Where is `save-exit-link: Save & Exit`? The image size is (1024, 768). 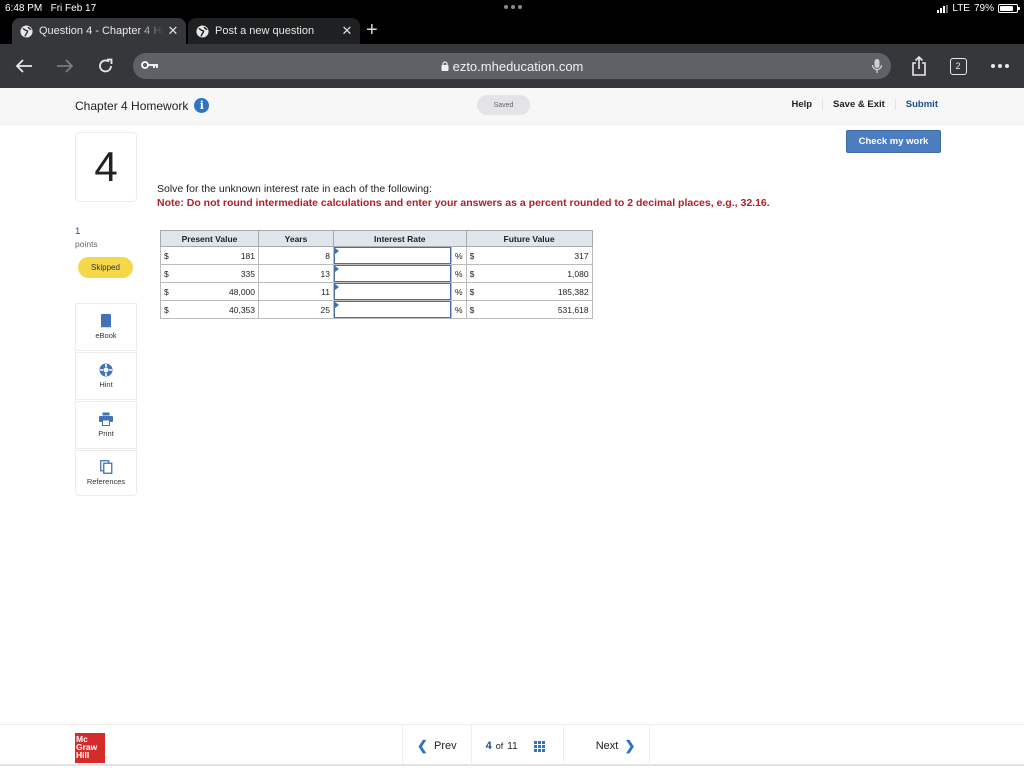 save-exit-link: Save & Exit is located at coordinates (858, 104).